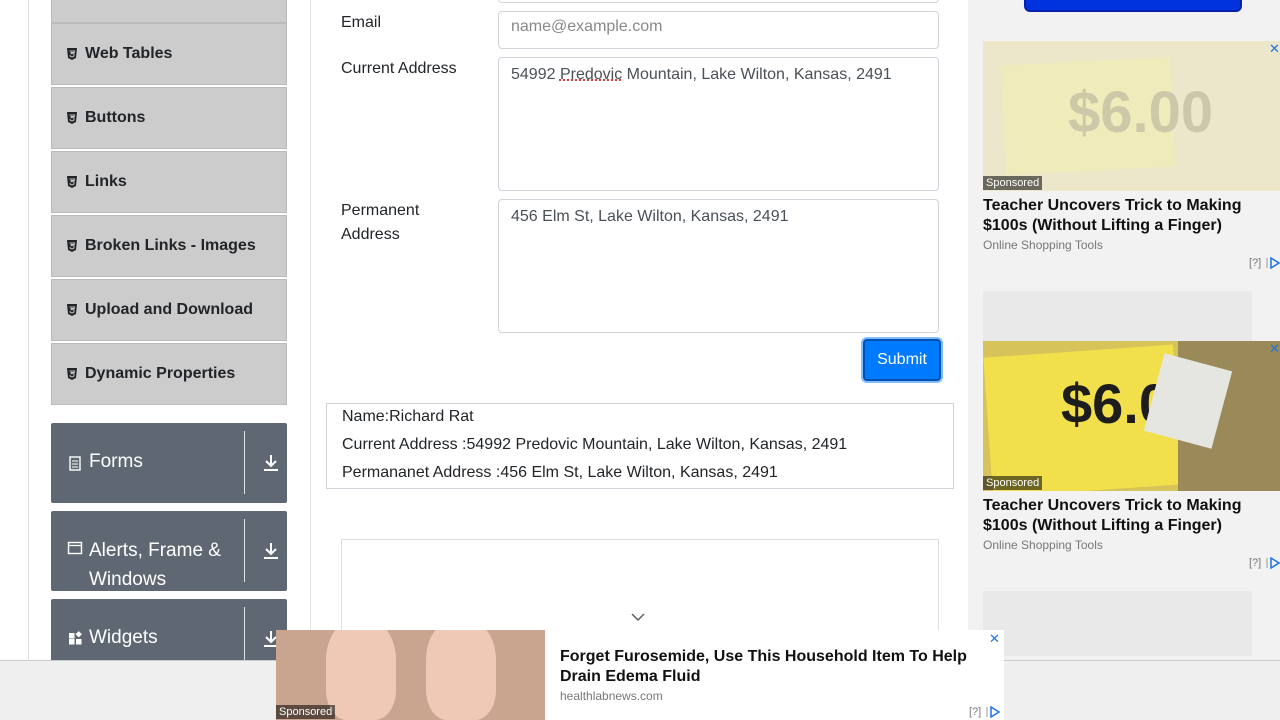  What do you see at coordinates (591, 74) in the screenshot?
I see `spellcheck-word: Predovic` at bounding box center [591, 74].